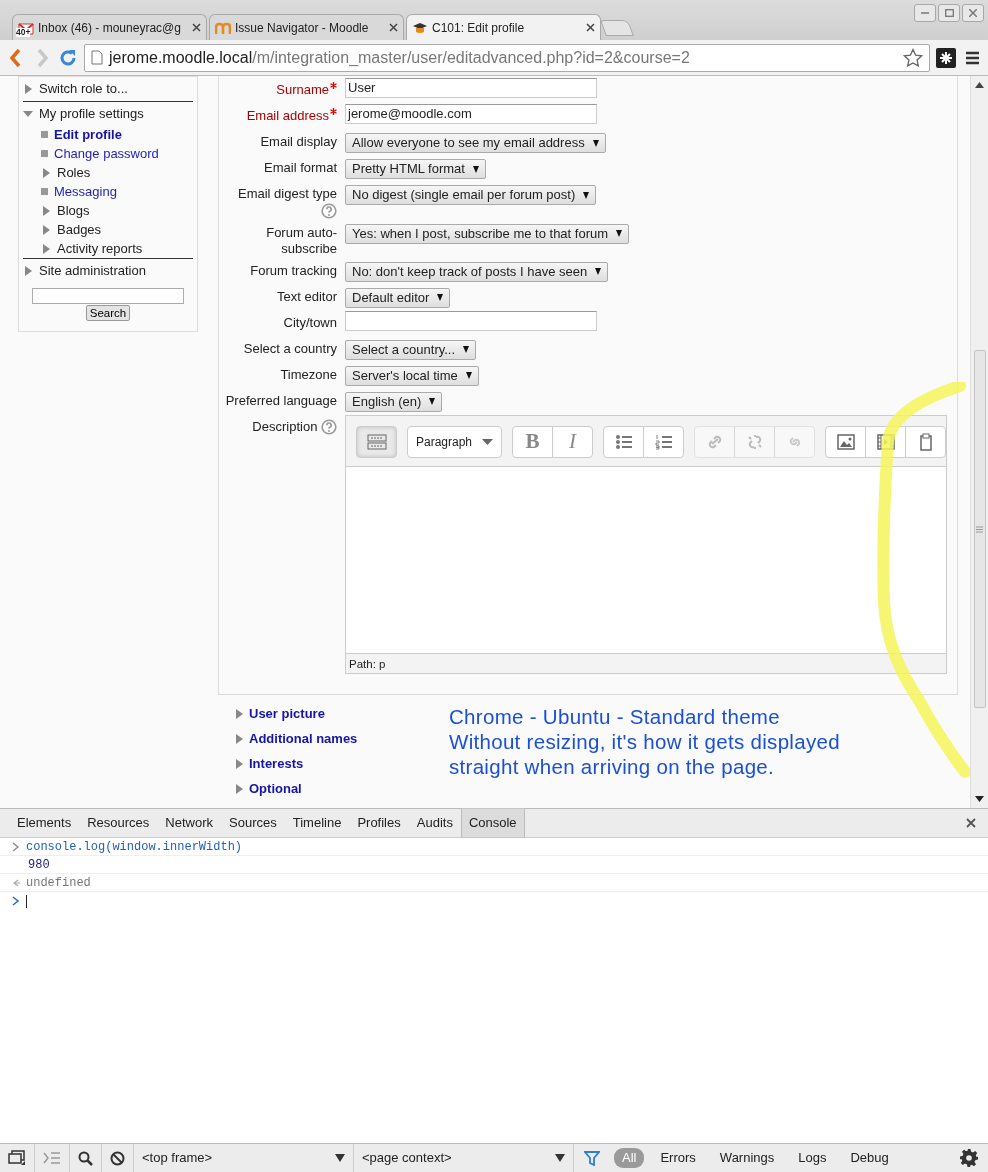 The width and height of the screenshot is (988, 1172). What do you see at coordinates (646, 662) in the screenshot?
I see `editor-path: Path: p` at bounding box center [646, 662].